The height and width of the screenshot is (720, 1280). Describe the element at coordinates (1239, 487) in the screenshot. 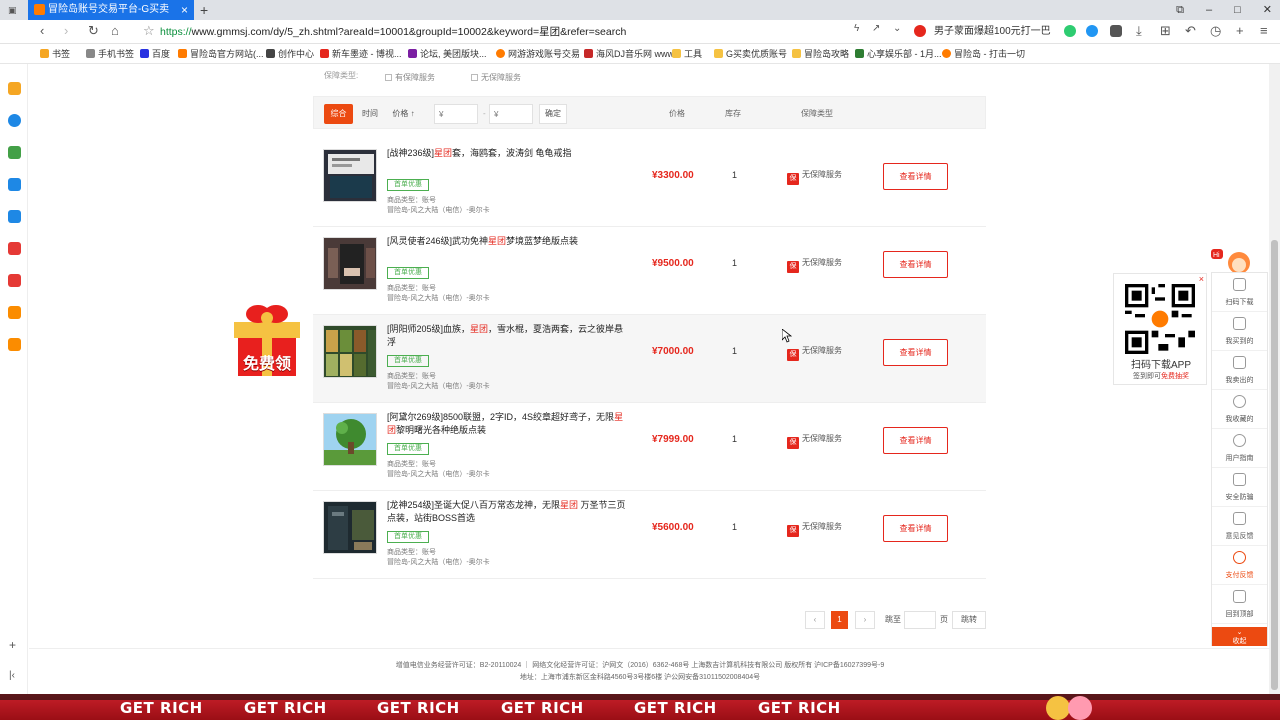

I see `rightbar-anti-fraud: 安全防骗` at that location.